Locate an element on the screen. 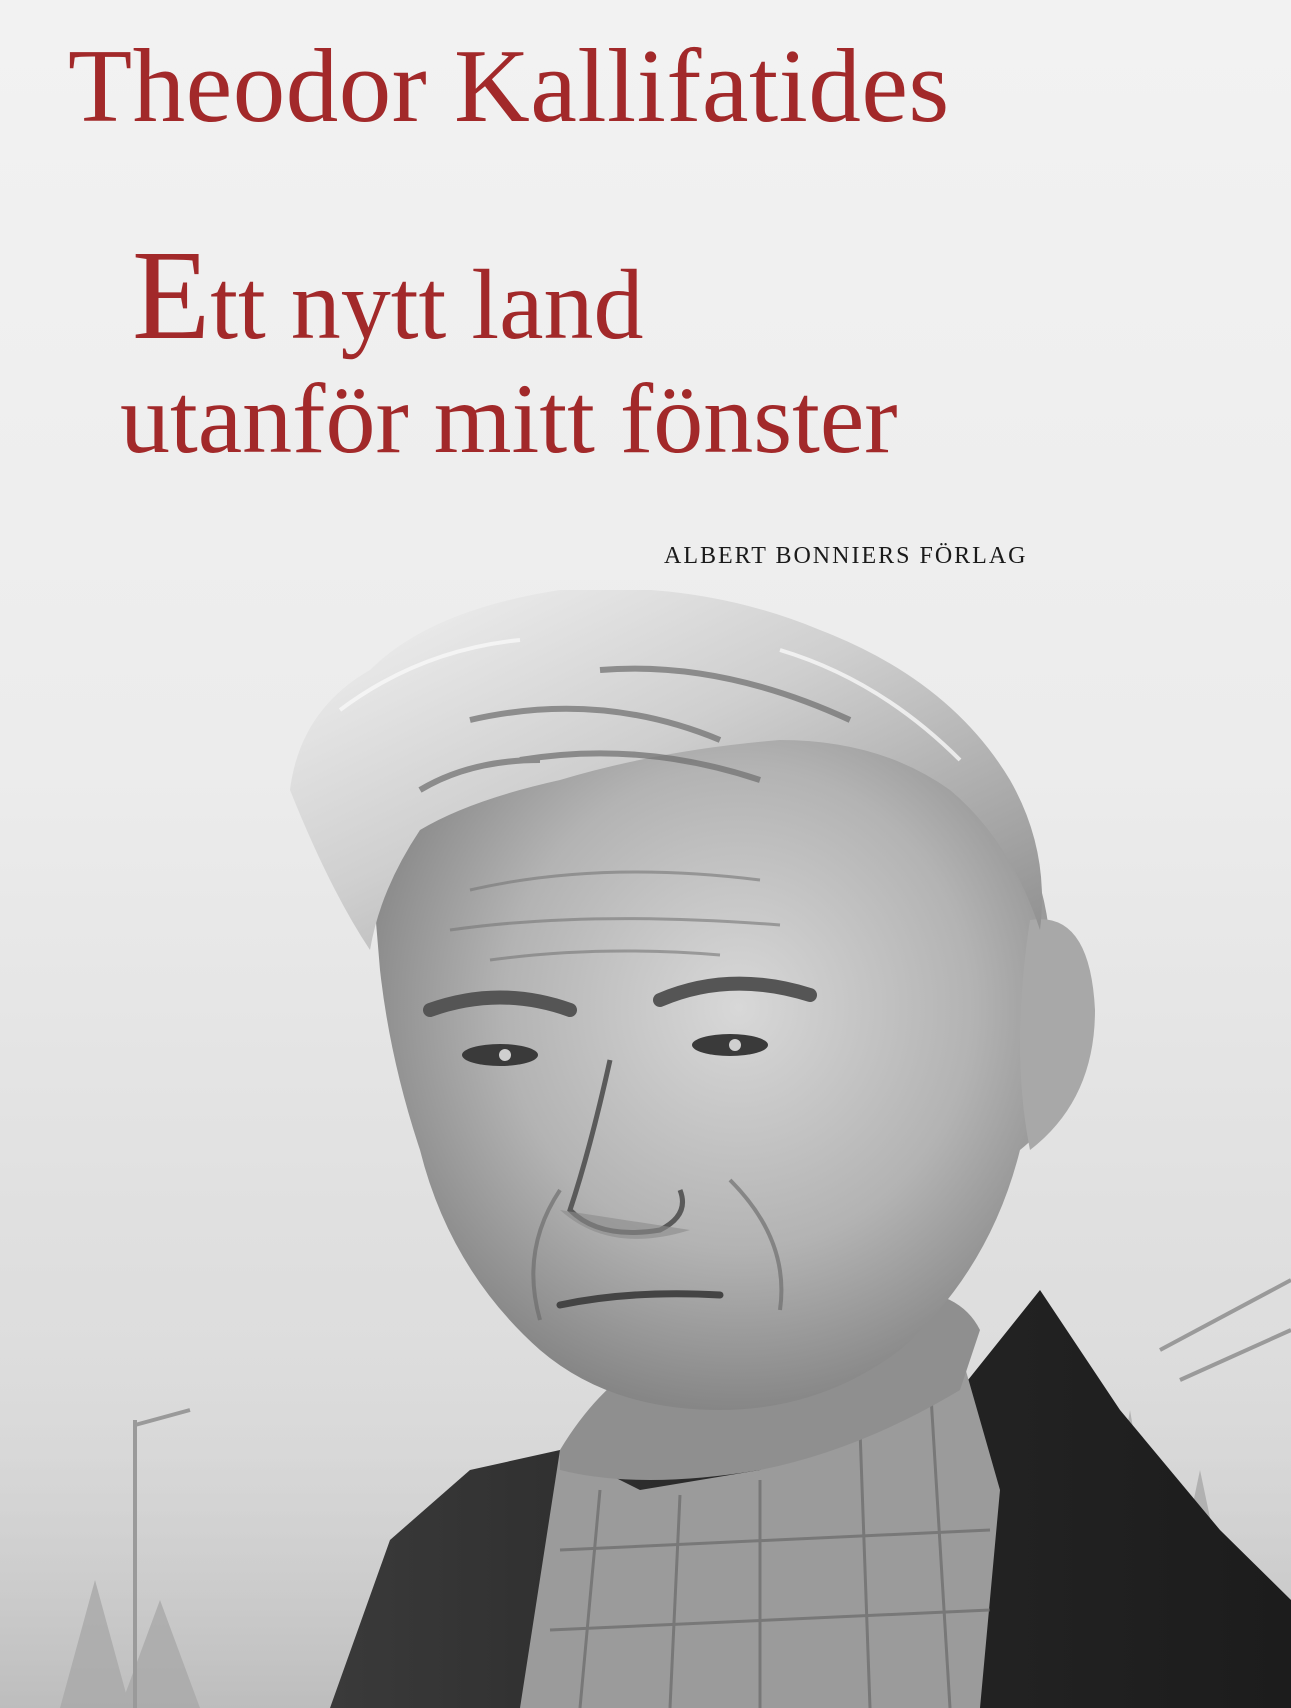 This screenshot has height=1708, width=1291. title-line-1: Ett nytt land is located at coordinates (515, 295).